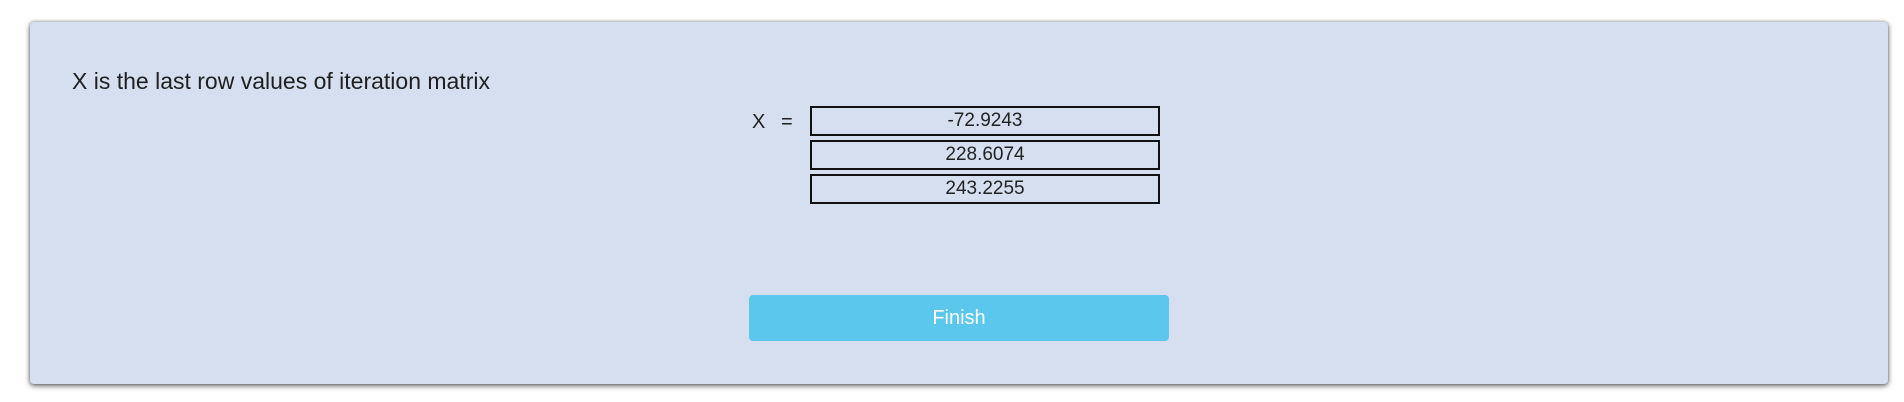 This screenshot has width=1904, height=402. I want to click on equals-sign: =, so click(787, 122).